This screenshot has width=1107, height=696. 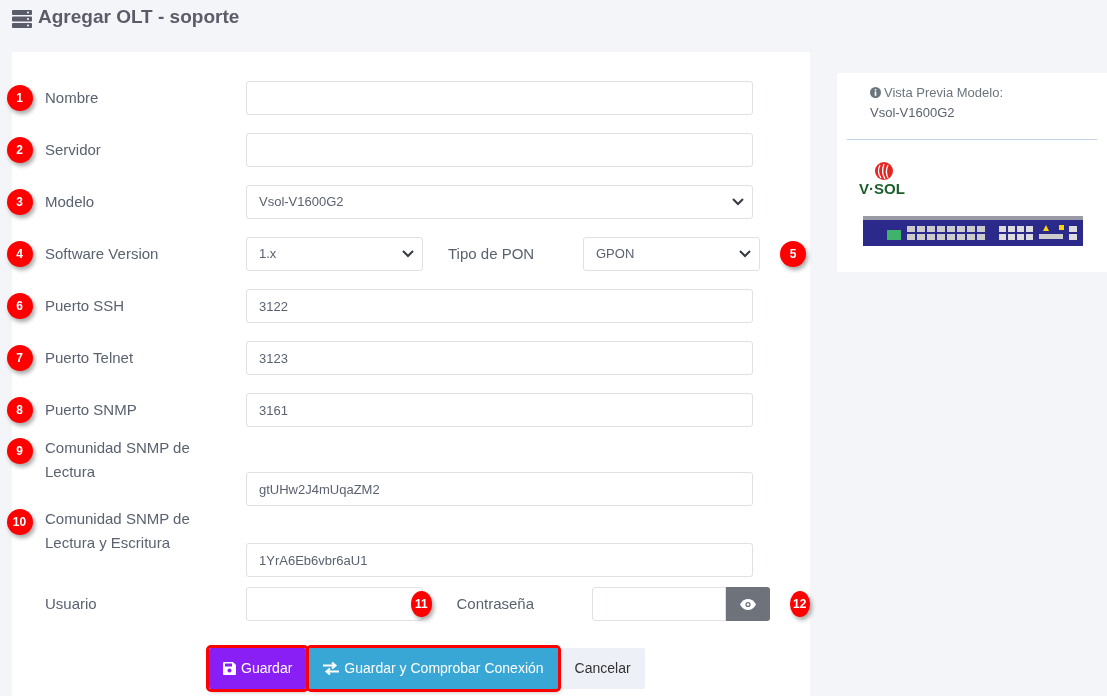 What do you see at coordinates (499, 410) in the screenshot?
I see `input-field: 3161` at bounding box center [499, 410].